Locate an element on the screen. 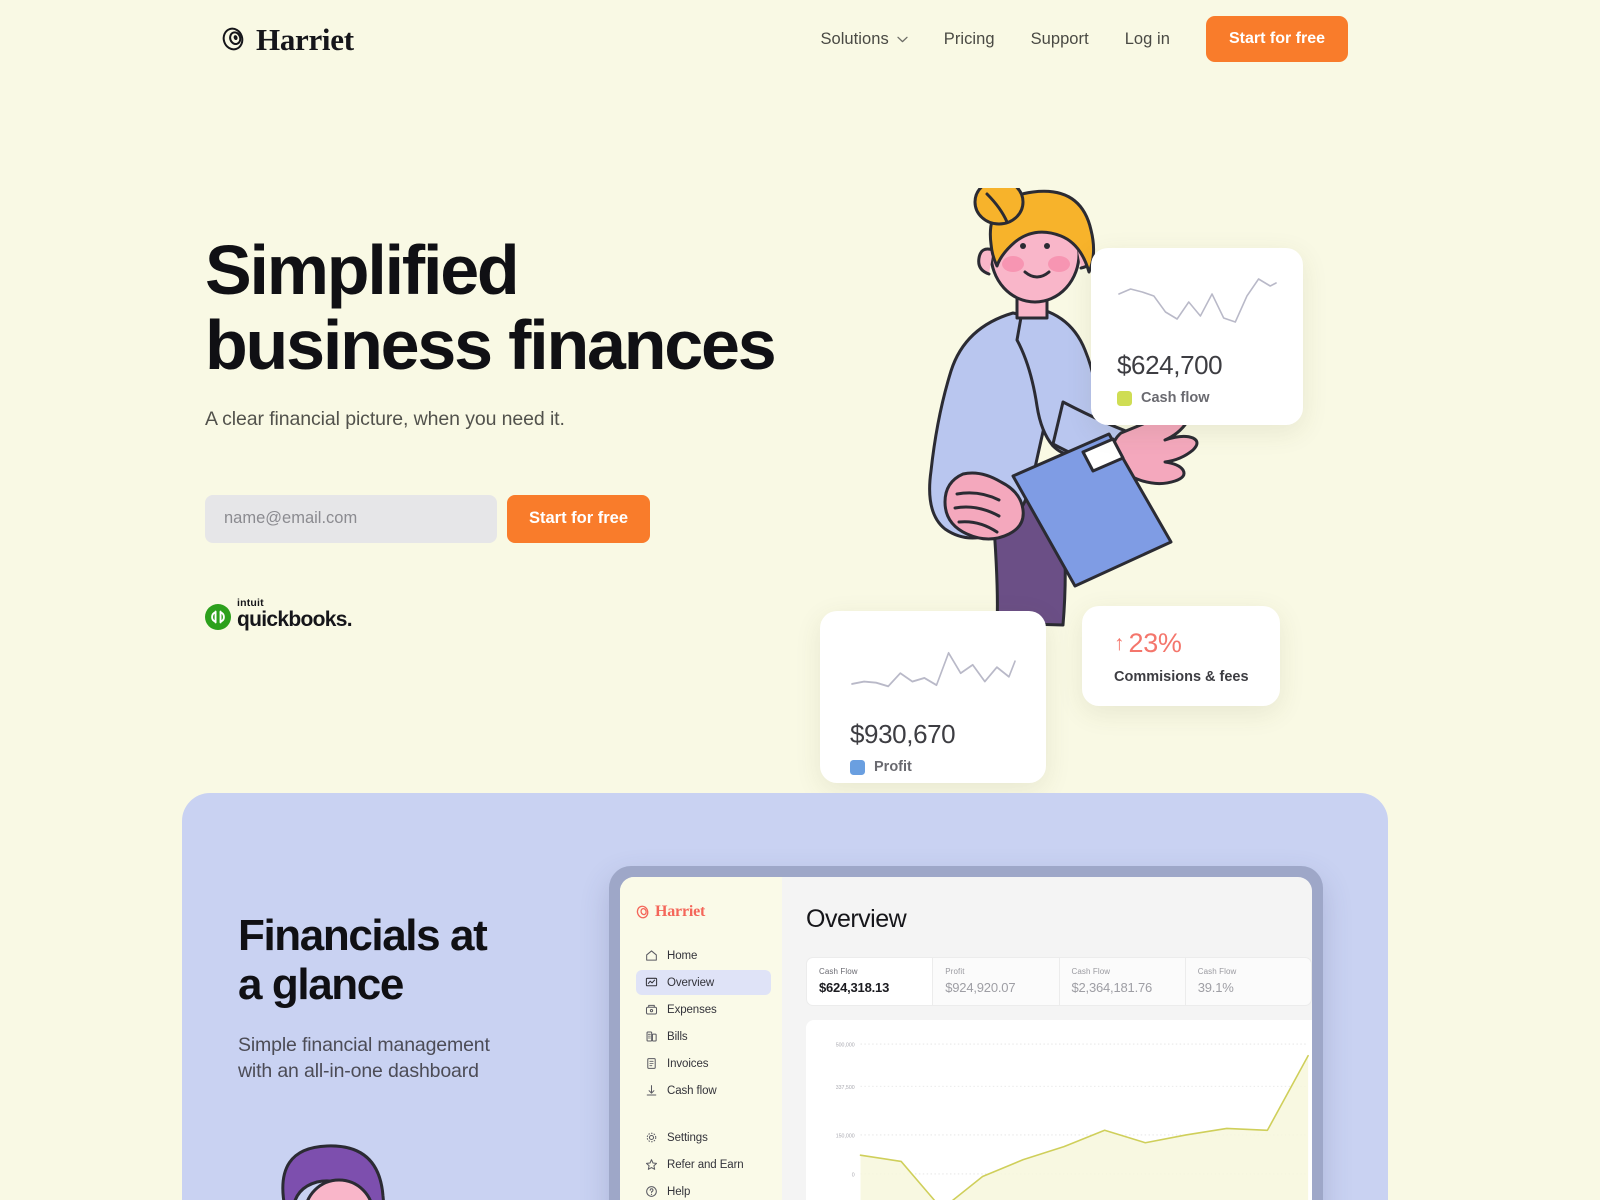 This screenshot has height=1200, width=1600. hero-signup-form: Start for free is located at coordinates (525, 518).